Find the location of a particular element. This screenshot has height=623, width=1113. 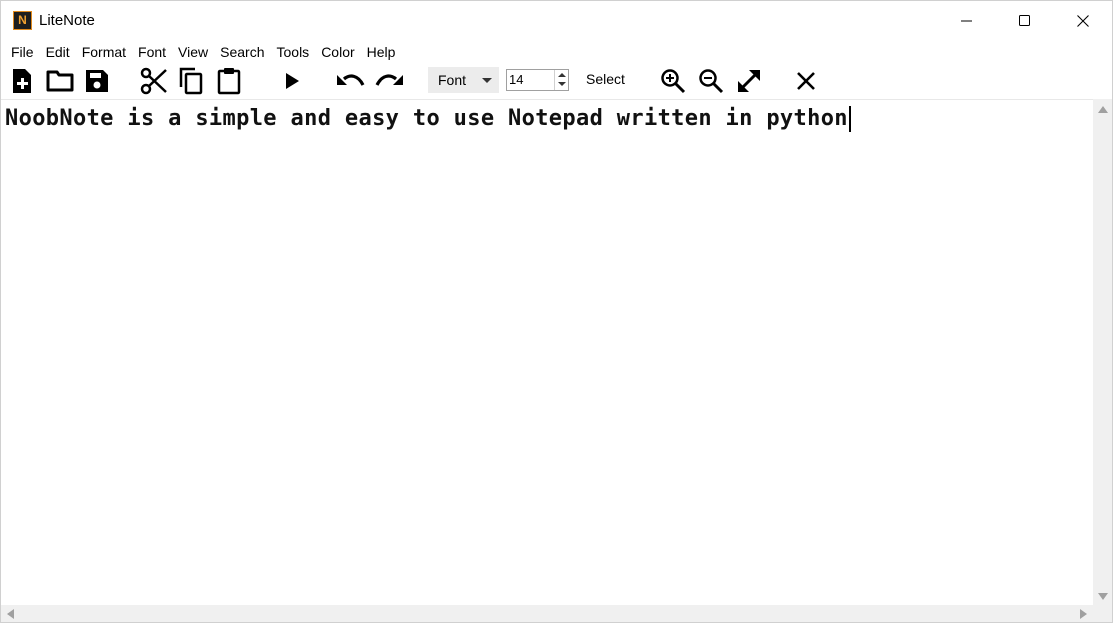

scroll-right-icon is located at coordinates (1083, 614).